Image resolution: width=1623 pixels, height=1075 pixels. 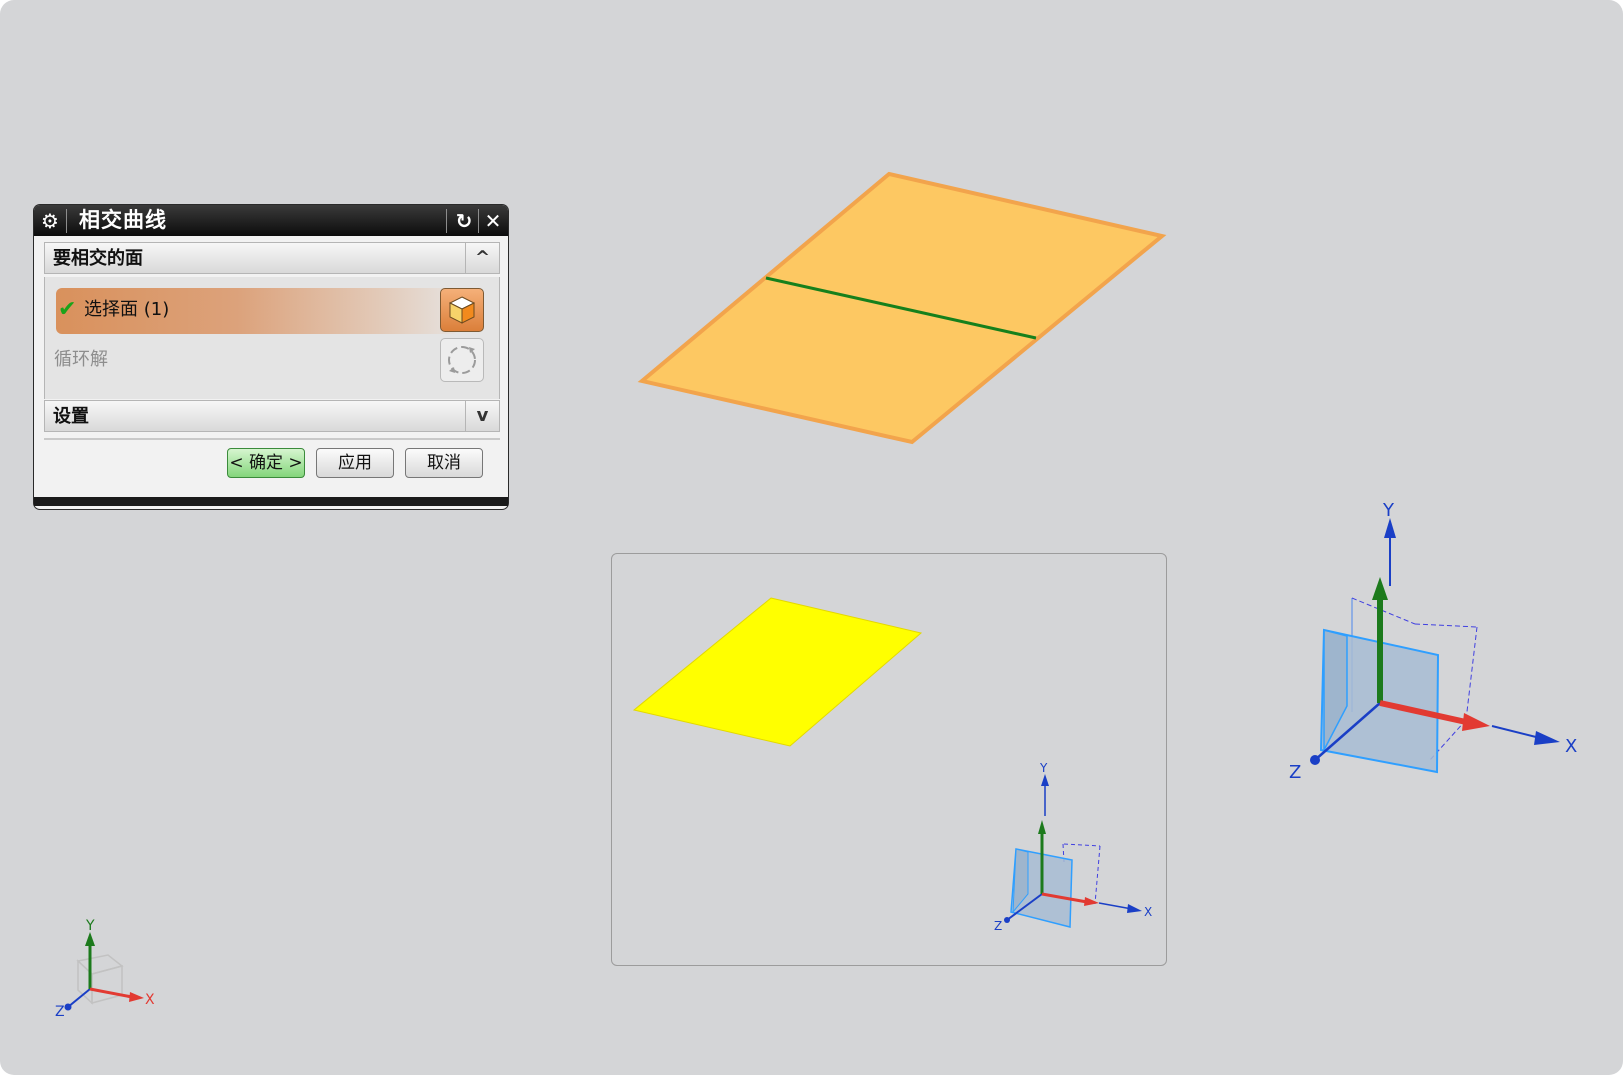 What do you see at coordinates (271, 501) in the screenshot?
I see `dialog-bottom-bar` at bounding box center [271, 501].